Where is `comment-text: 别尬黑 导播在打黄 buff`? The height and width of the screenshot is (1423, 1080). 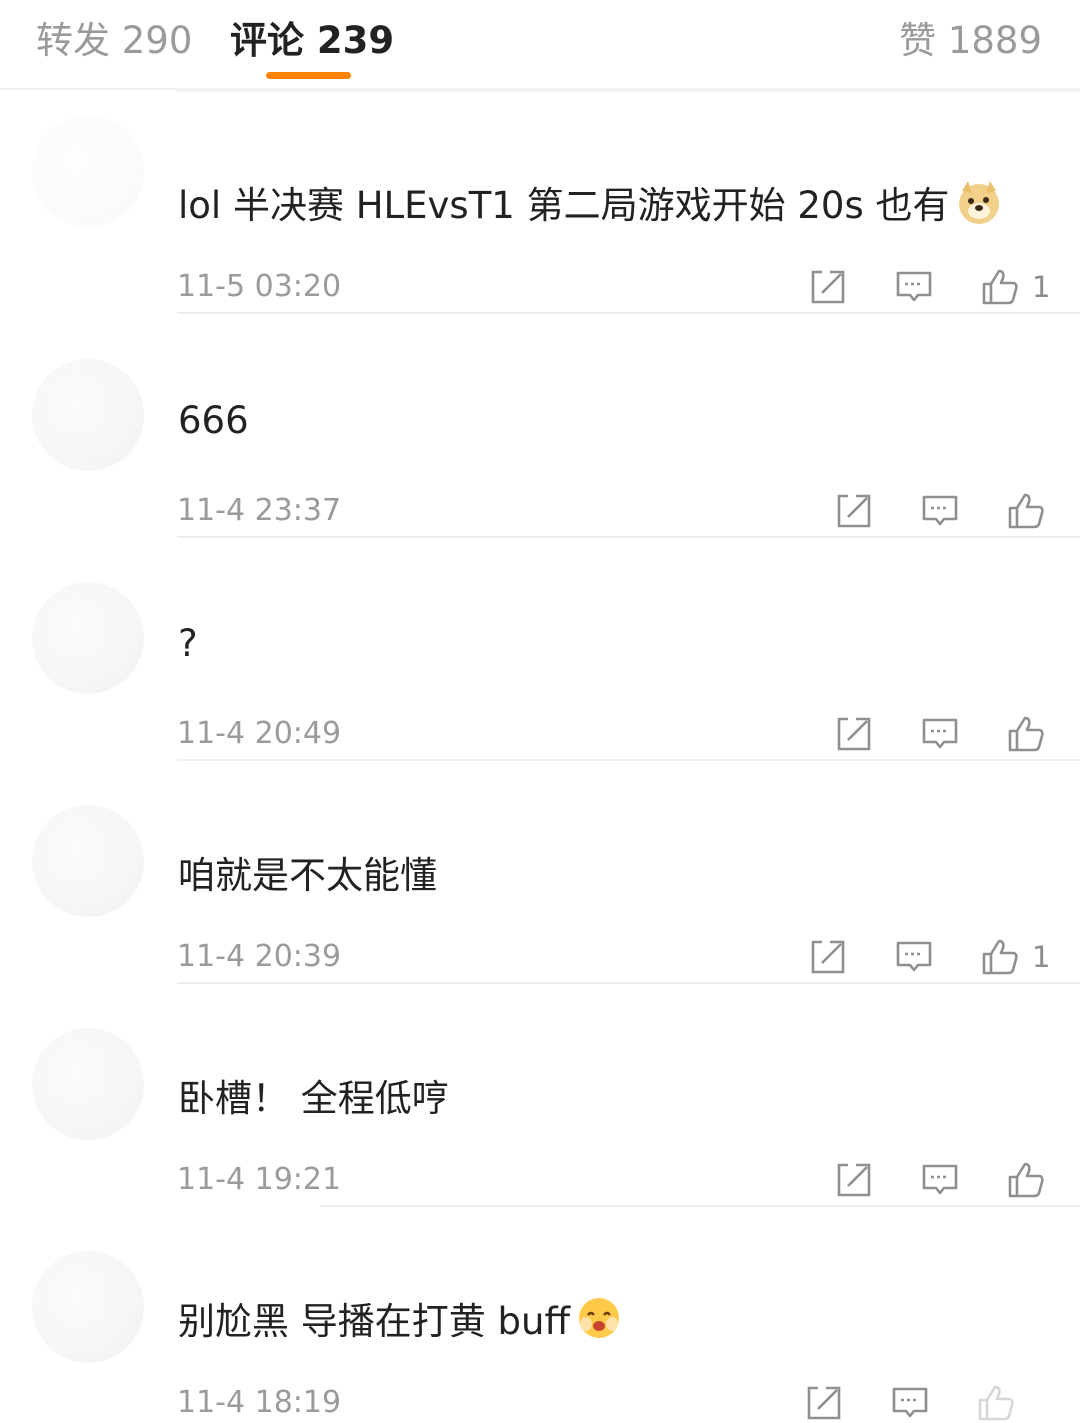
comment-text: 别尬黑 导播在打黄 buff is located at coordinates (400, 1318).